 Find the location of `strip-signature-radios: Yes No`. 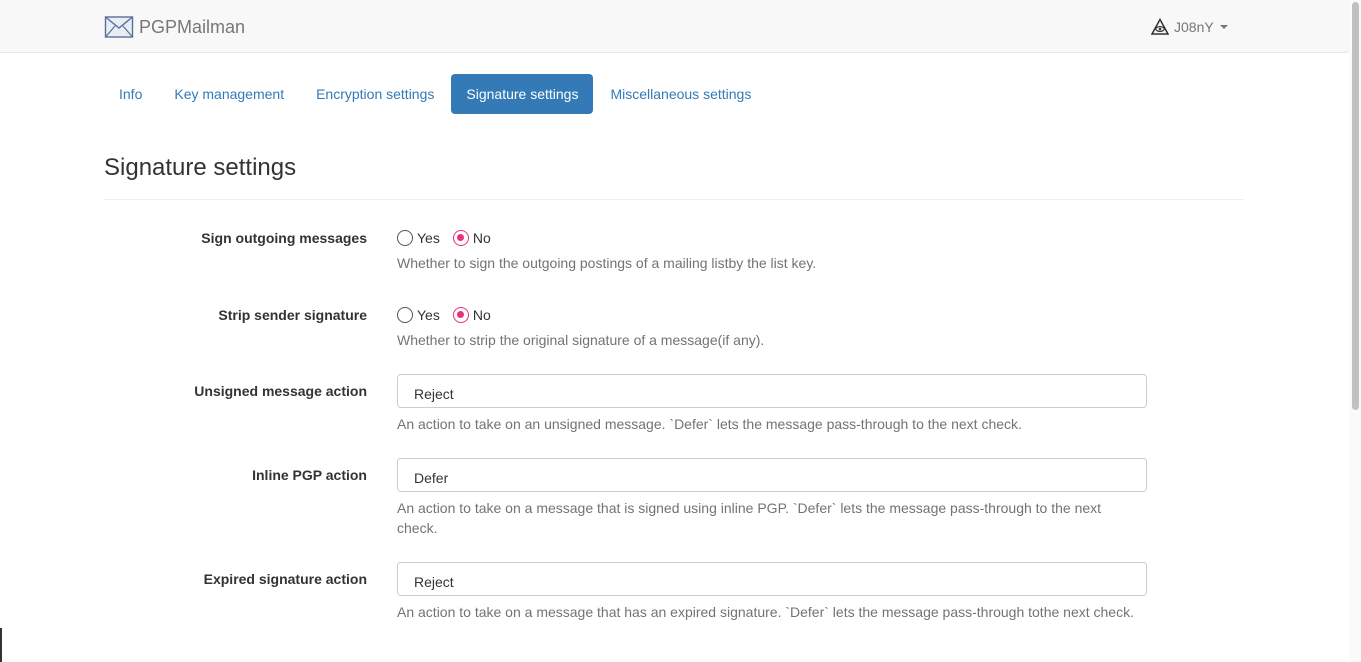

strip-signature-radios: Yes No is located at coordinates (450, 315).